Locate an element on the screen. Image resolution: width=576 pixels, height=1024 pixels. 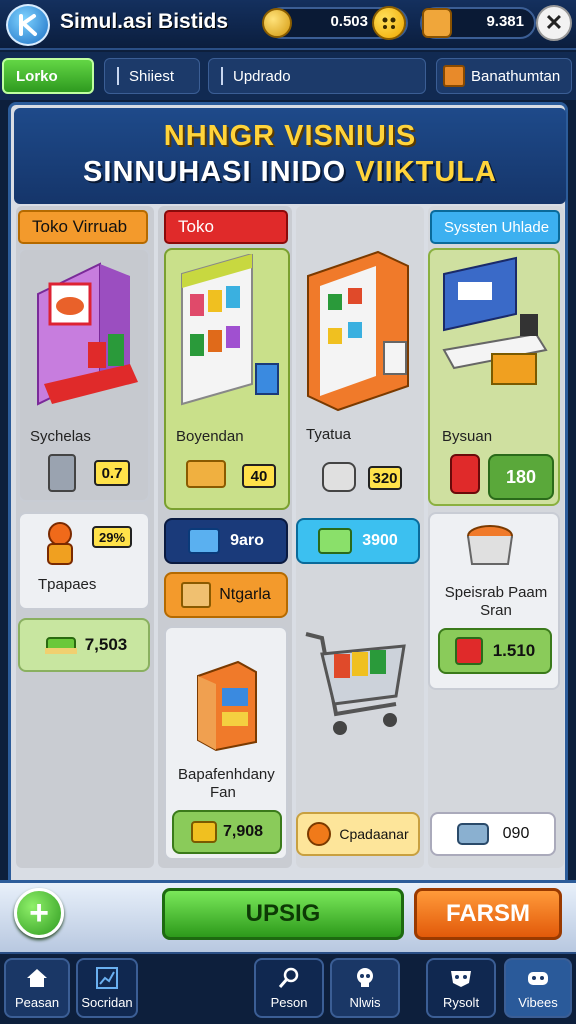
dish-icon is located at coordinates (339, 477).